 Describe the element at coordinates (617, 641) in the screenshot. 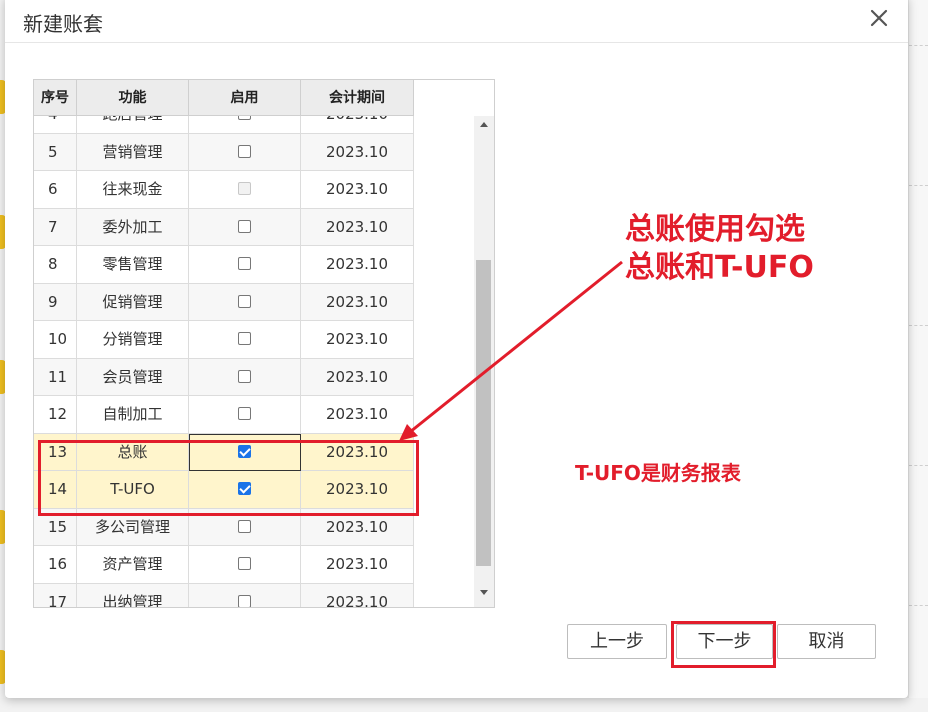

I see `prev-step-button: 上一步` at that location.